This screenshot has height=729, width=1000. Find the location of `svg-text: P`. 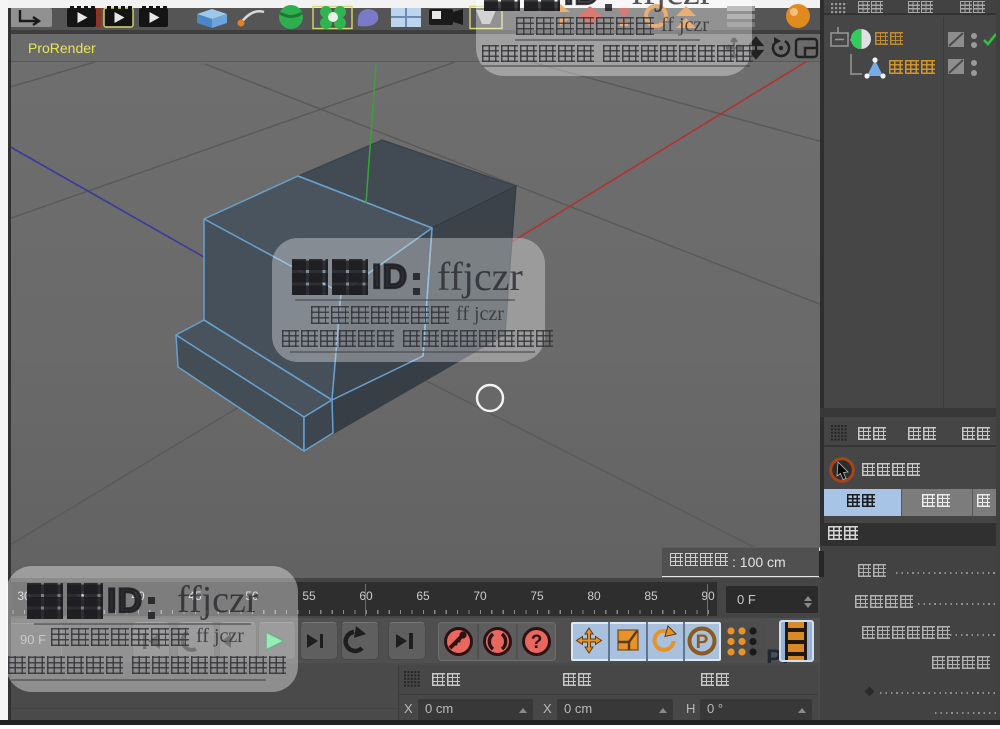

svg-text: P is located at coordinates (702, 642).